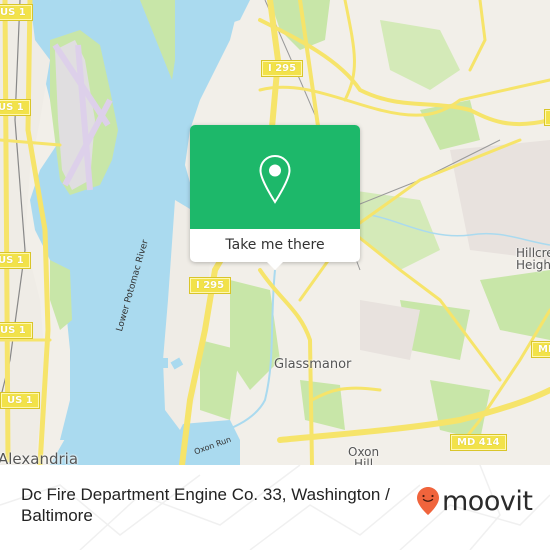 The width and height of the screenshot is (550, 550). I want to click on moovit-pin-logo-icon, so click(428, 501).